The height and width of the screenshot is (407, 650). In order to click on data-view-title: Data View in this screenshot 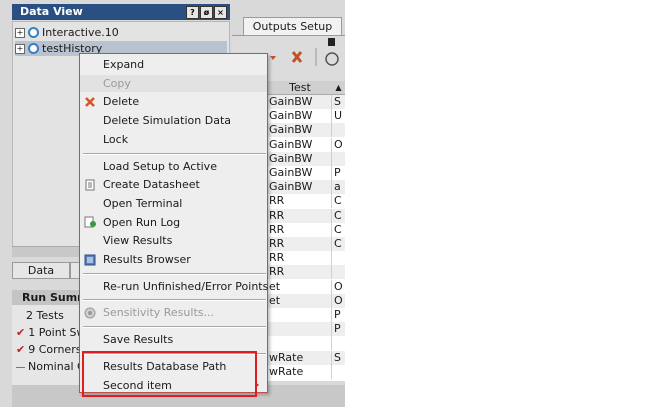, I will do `click(51, 11)`.